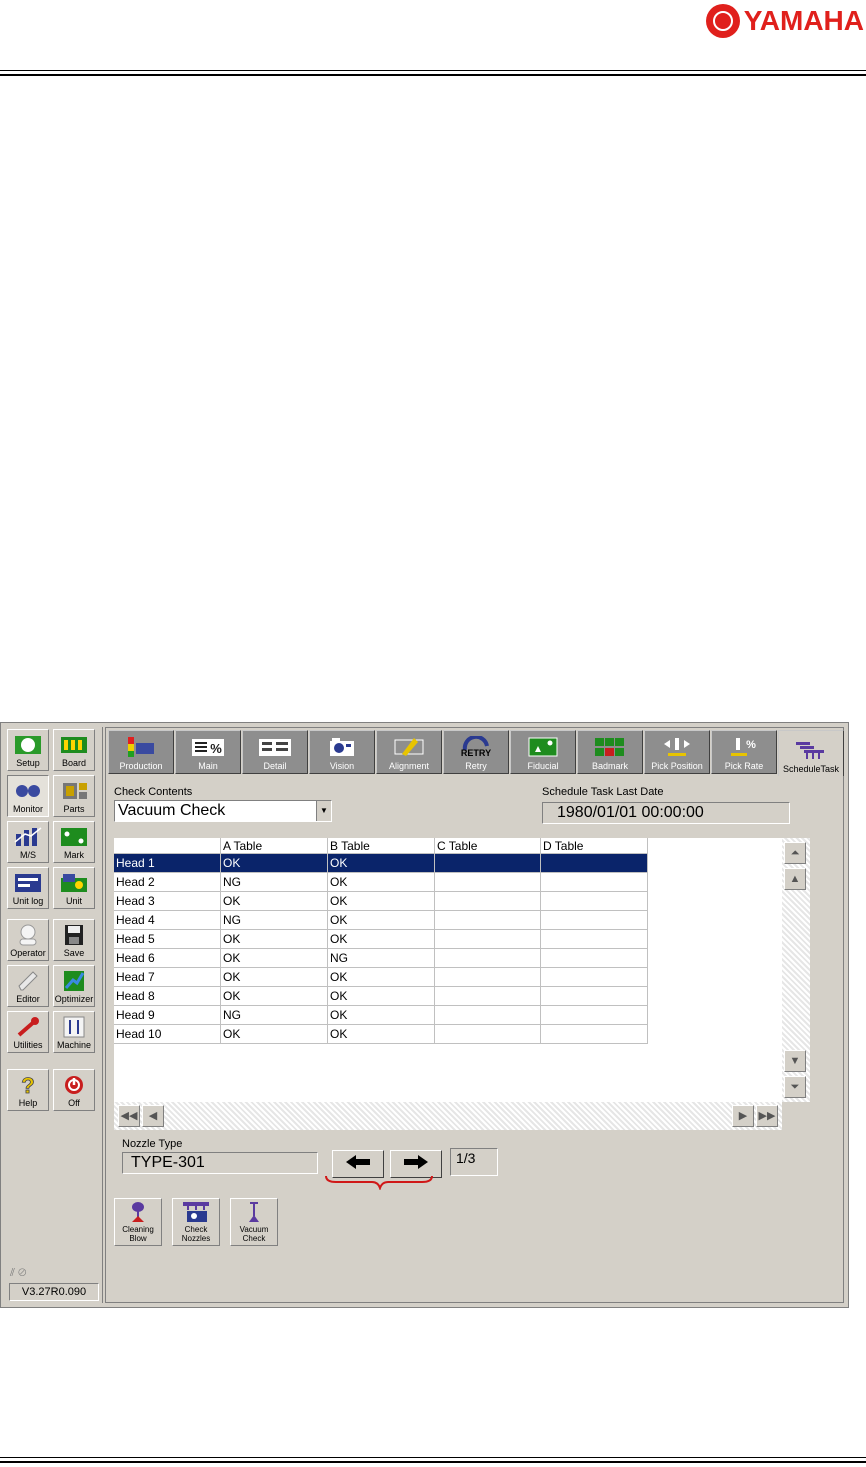  I want to click on sidebar-help-button: ? Help, so click(28, 1090).